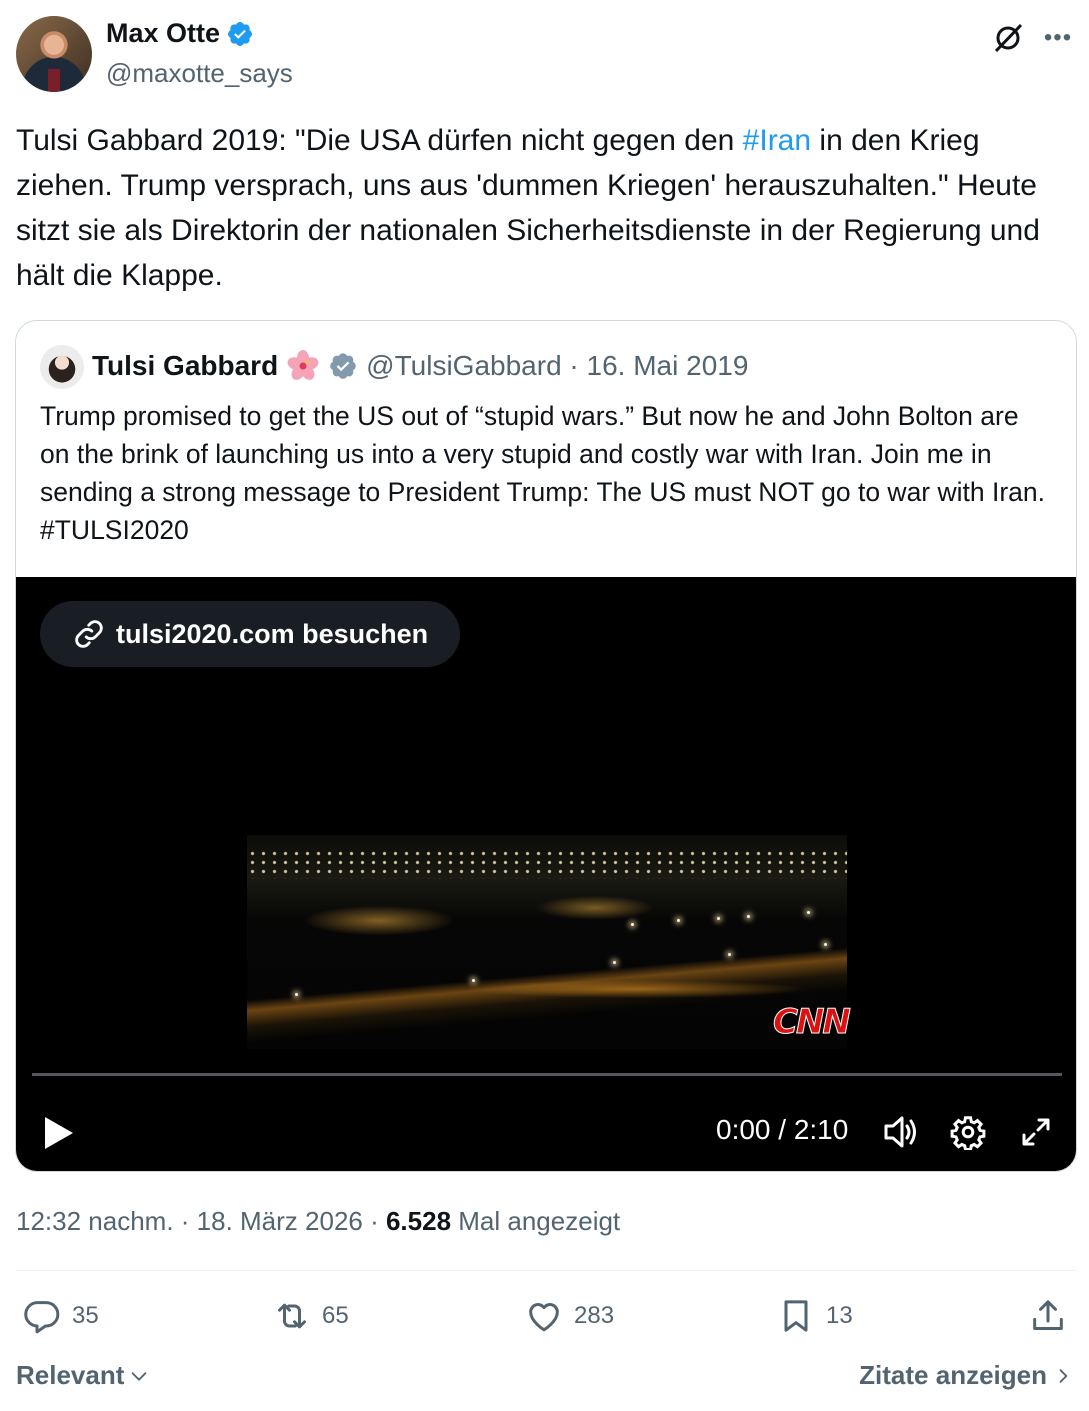  Describe the element at coordinates (1008, 38) in the screenshot. I see `grok-icon` at that location.